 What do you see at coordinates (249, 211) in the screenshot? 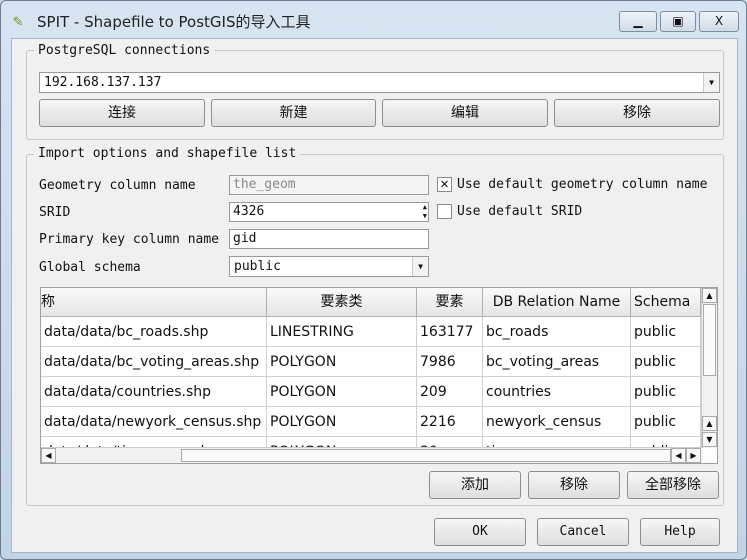
I see `srid-value: 4326` at bounding box center [249, 211].